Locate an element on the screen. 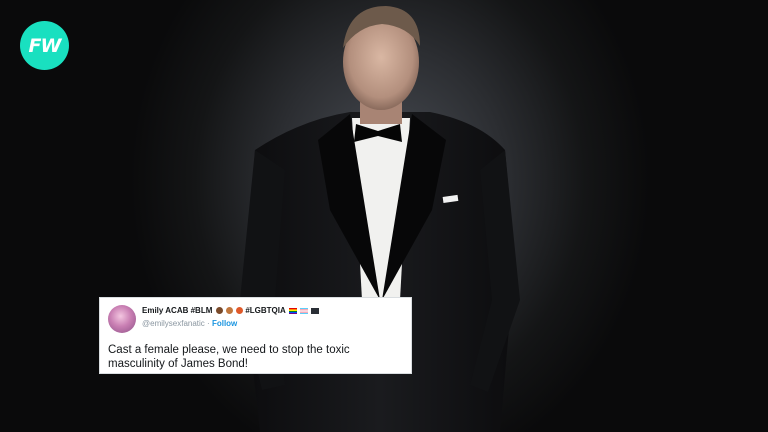 The image size is (768, 432). follow-button: Follow is located at coordinates (224, 323).